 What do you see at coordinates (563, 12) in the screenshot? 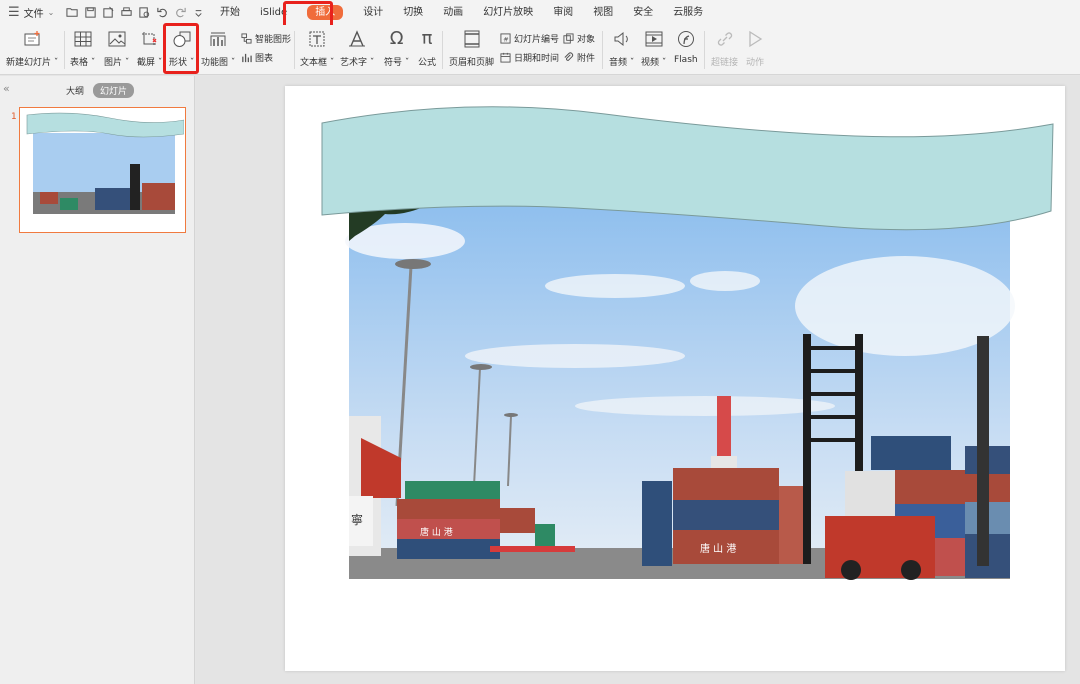
I see `tab-review: 审阅` at bounding box center [563, 12].